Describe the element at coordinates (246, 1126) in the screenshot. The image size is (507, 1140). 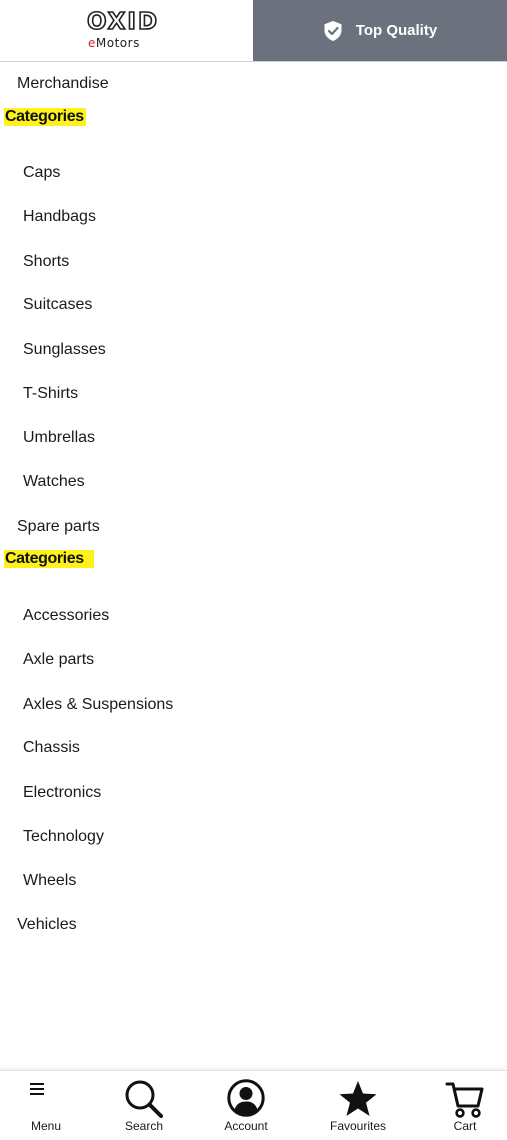
I see `nav-account-label: Account` at that location.